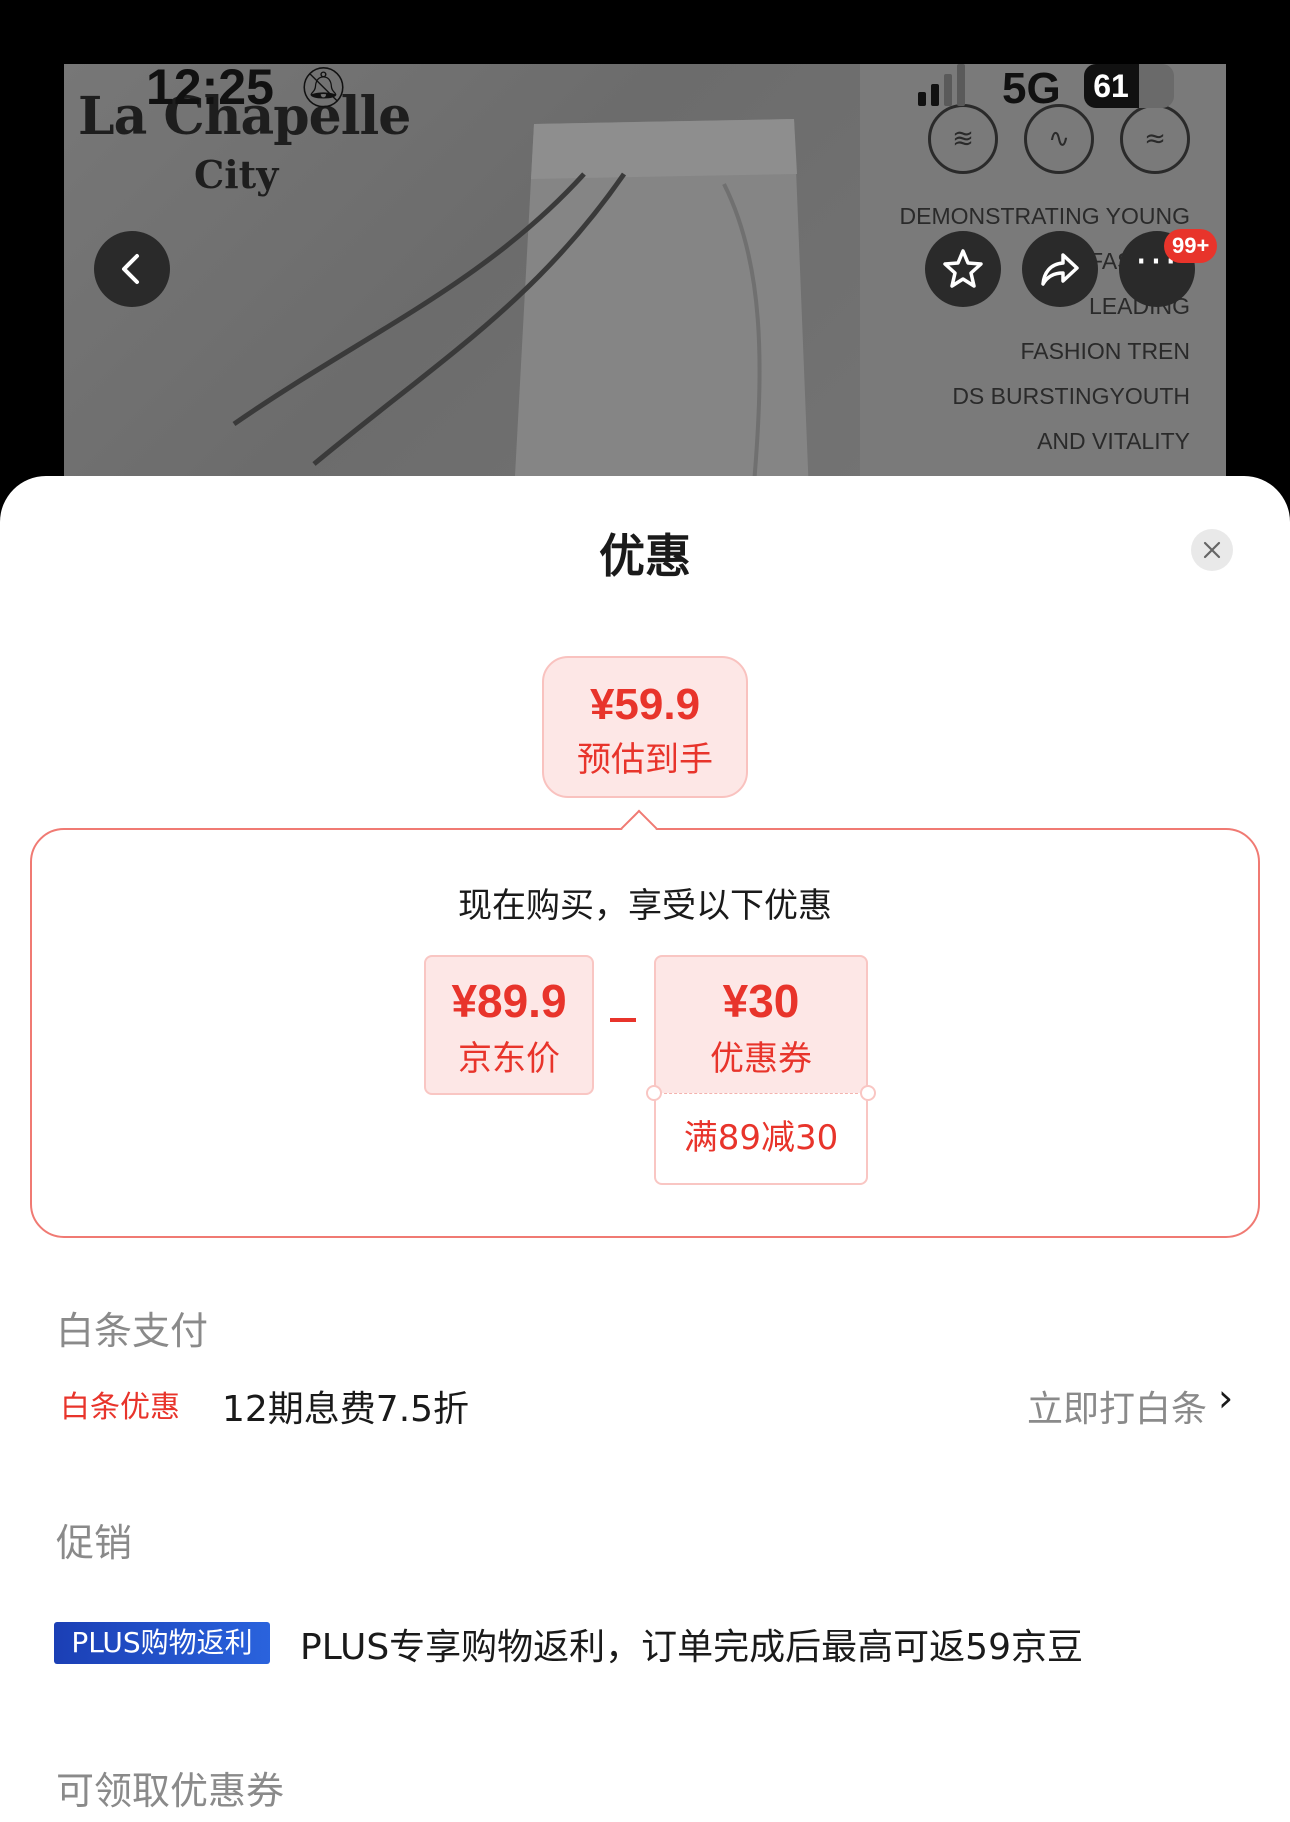 Image resolution: width=1290 pixels, height=1822 pixels. Describe the element at coordinates (645, 760) in the screenshot. I see `estimated-price-label: 预估到手` at that location.